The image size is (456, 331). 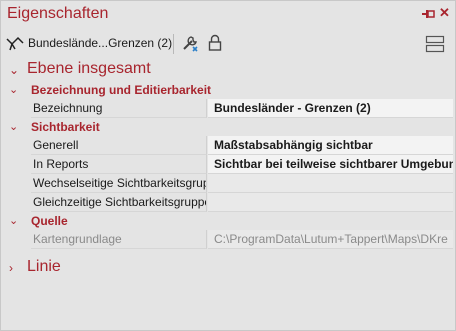 I want to click on property-row-gleichzeitige: Gleichzeitige Sichtbarkeitsgruppe, so click(x=228, y=202).